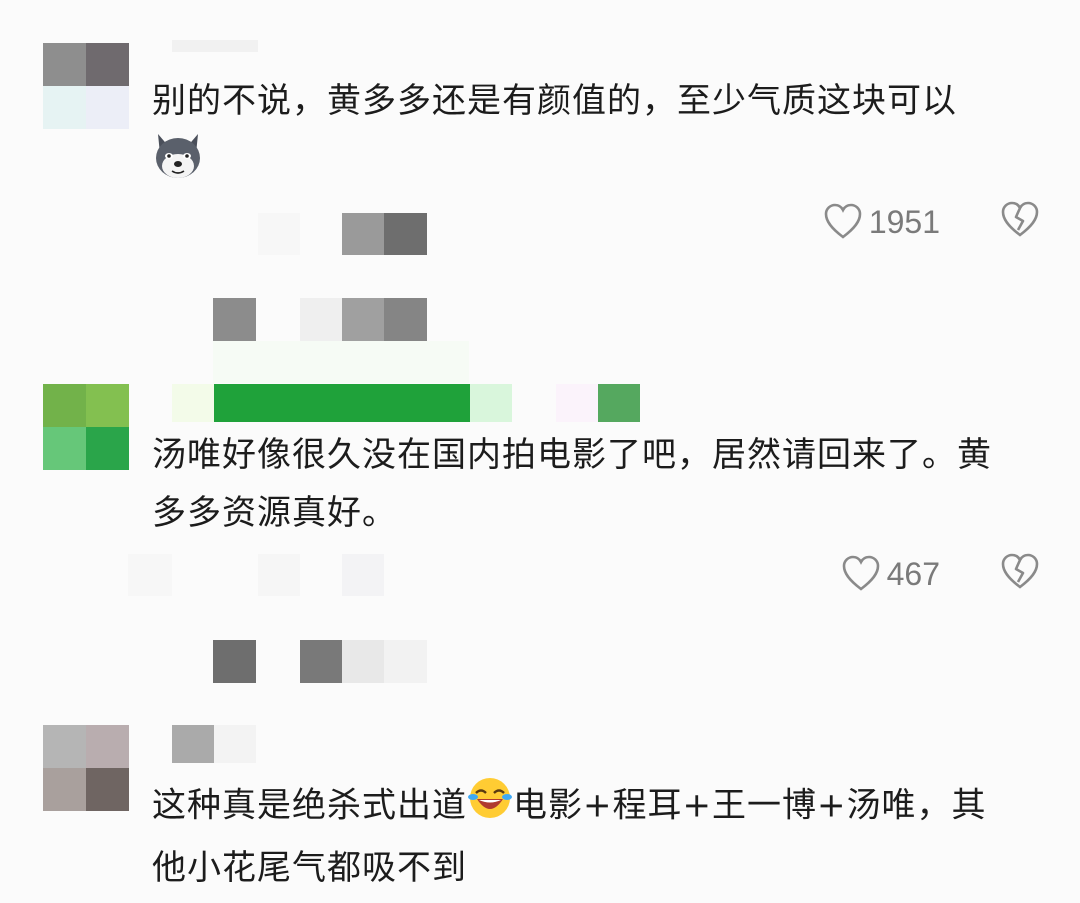  I want to click on comment-text-line: 他小花尾气都吸不到, so click(309, 868).